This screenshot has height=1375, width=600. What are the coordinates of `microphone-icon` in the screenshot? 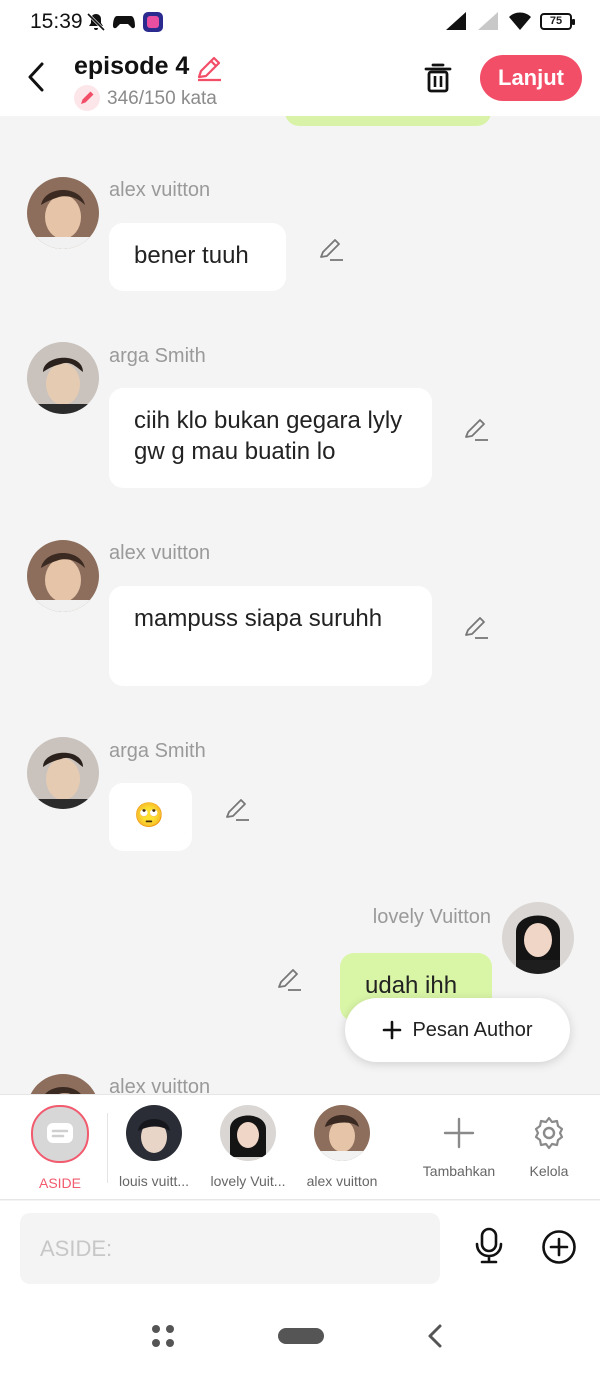 It's located at (489, 1246).